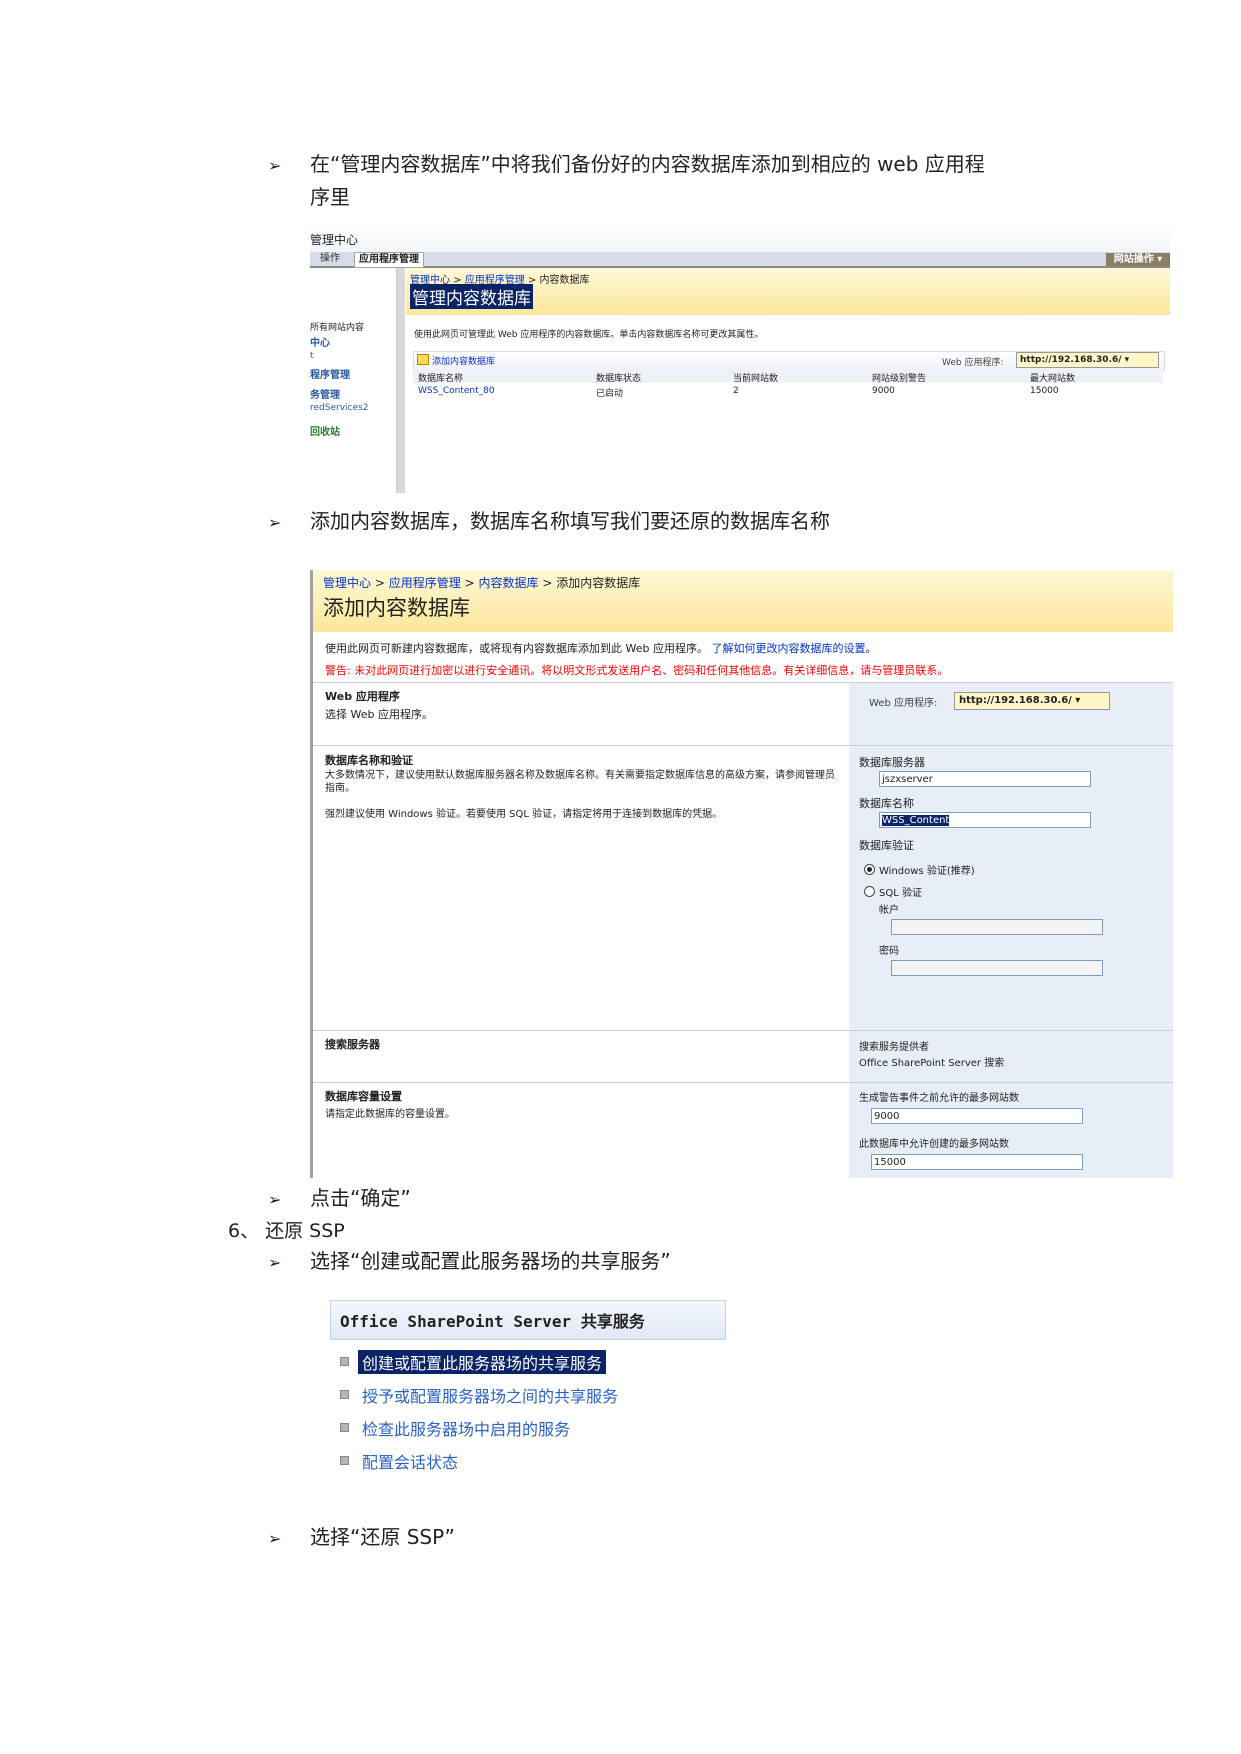 The image size is (1241, 1754). What do you see at coordinates (390, 1114) in the screenshot?
I see `section-capacity-desc: 请指定此数据库的容量设置。` at bounding box center [390, 1114].